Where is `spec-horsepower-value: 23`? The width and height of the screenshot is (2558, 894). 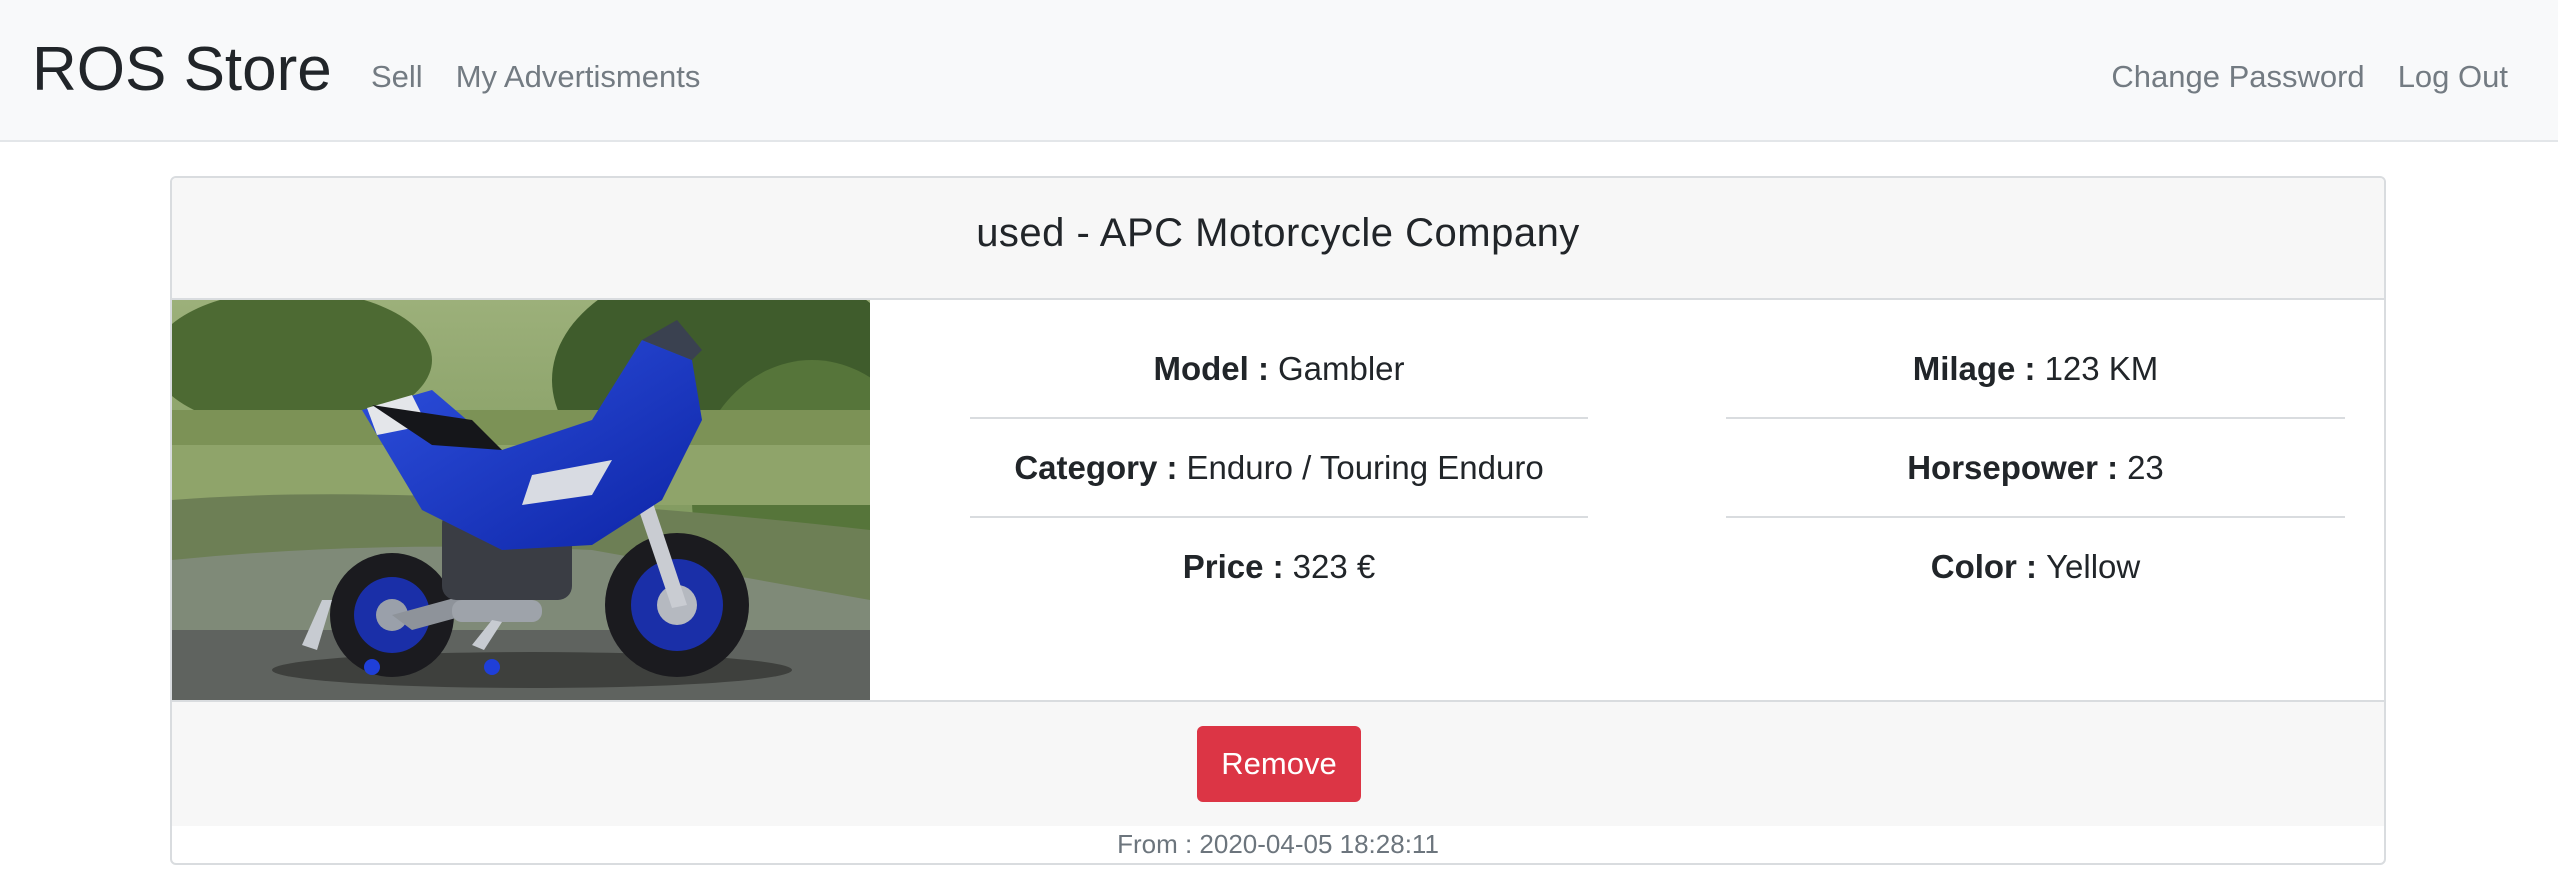
spec-horsepower-value: 23 is located at coordinates (2145, 467).